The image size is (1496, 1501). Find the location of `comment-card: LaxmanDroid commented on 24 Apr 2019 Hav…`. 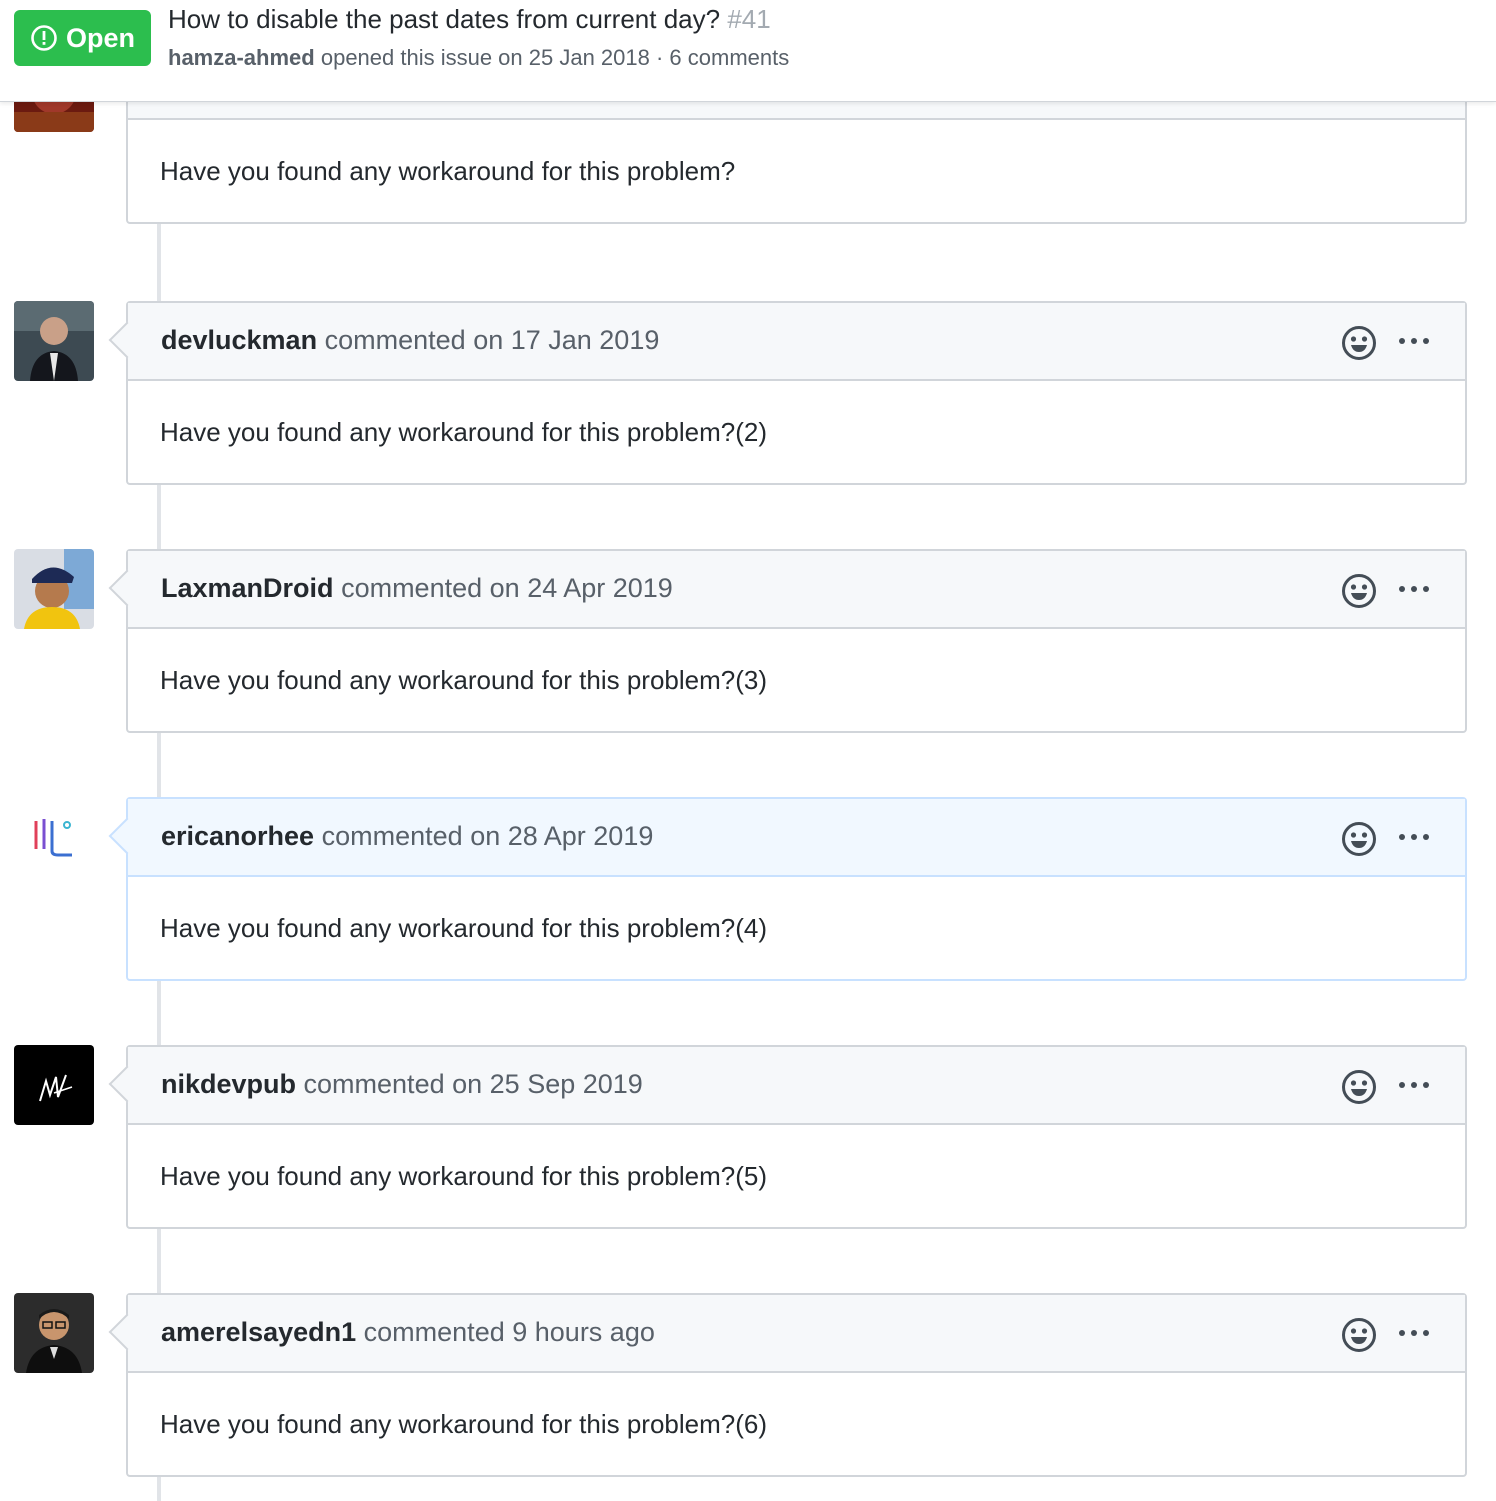

comment-card: LaxmanDroid commented on 24 Apr 2019 Hav… is located at coordinates (787, 641).